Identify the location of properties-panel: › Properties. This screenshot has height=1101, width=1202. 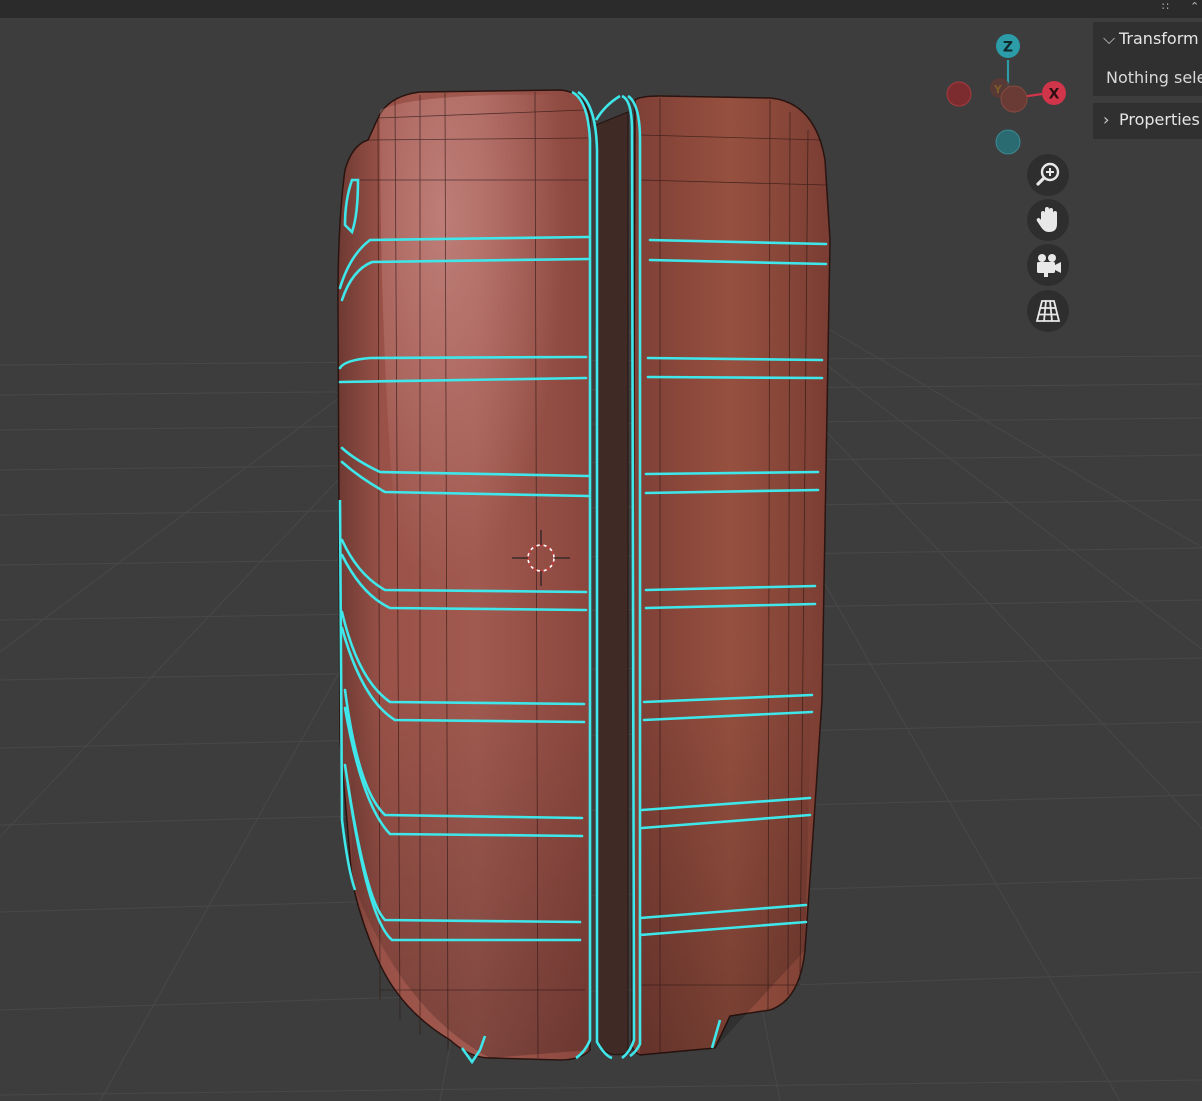
(1147, 121).